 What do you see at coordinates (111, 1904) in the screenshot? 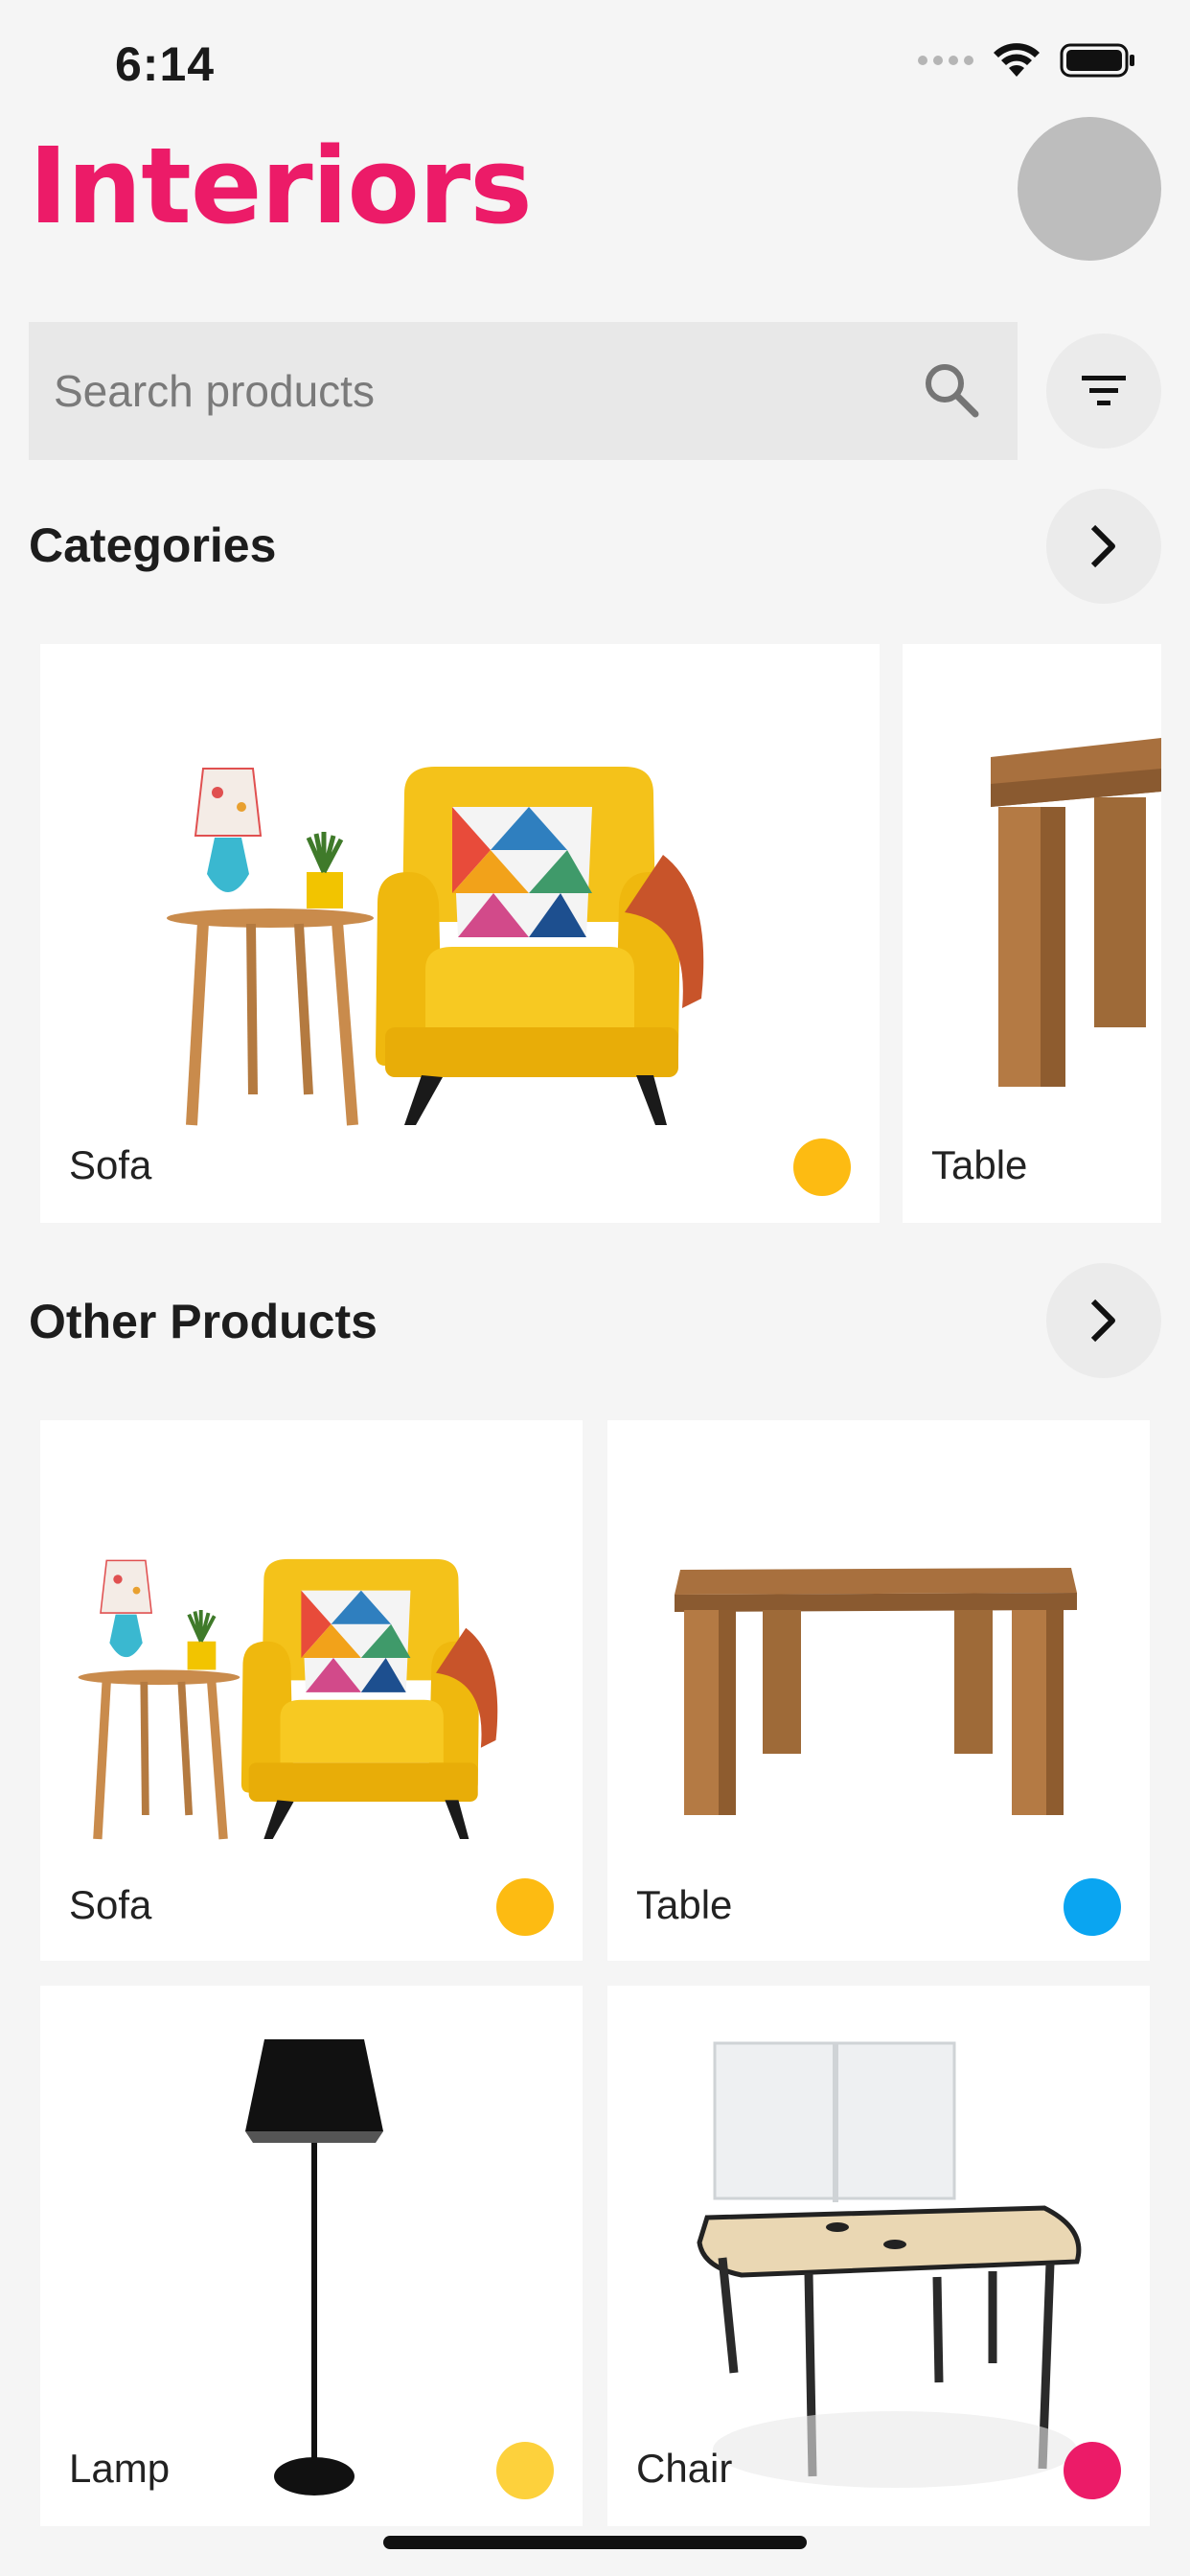
I see `product-label: Sofa` at bounding box center [111, 1904].